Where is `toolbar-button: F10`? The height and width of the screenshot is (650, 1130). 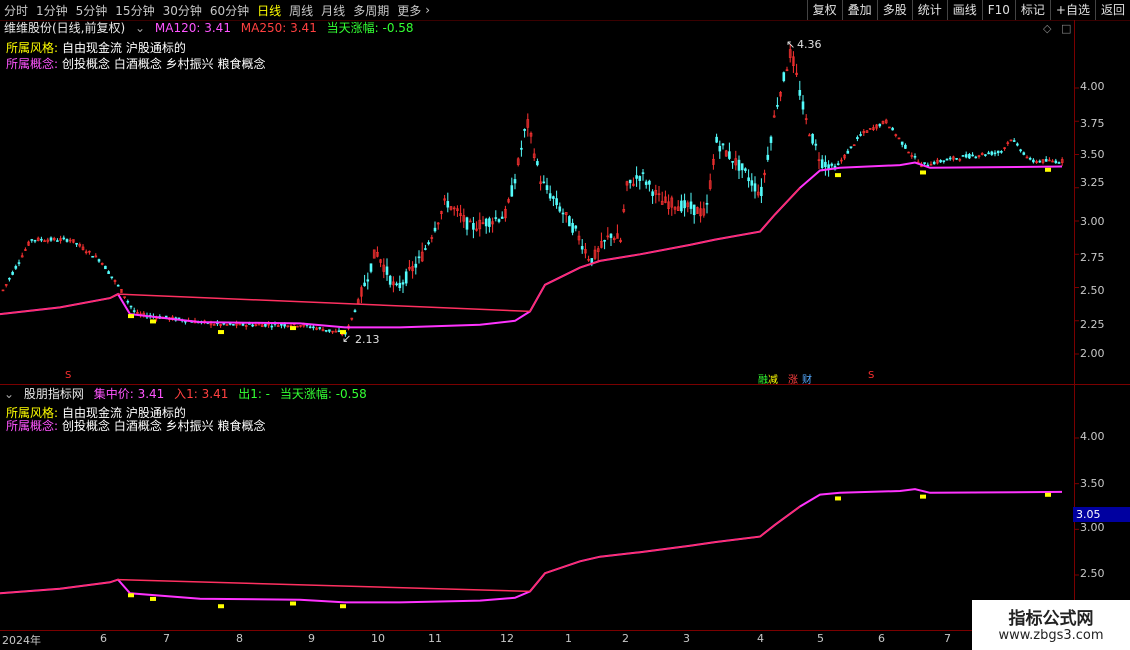 toolbar-button: F10 is located at coordinates (998, 10).